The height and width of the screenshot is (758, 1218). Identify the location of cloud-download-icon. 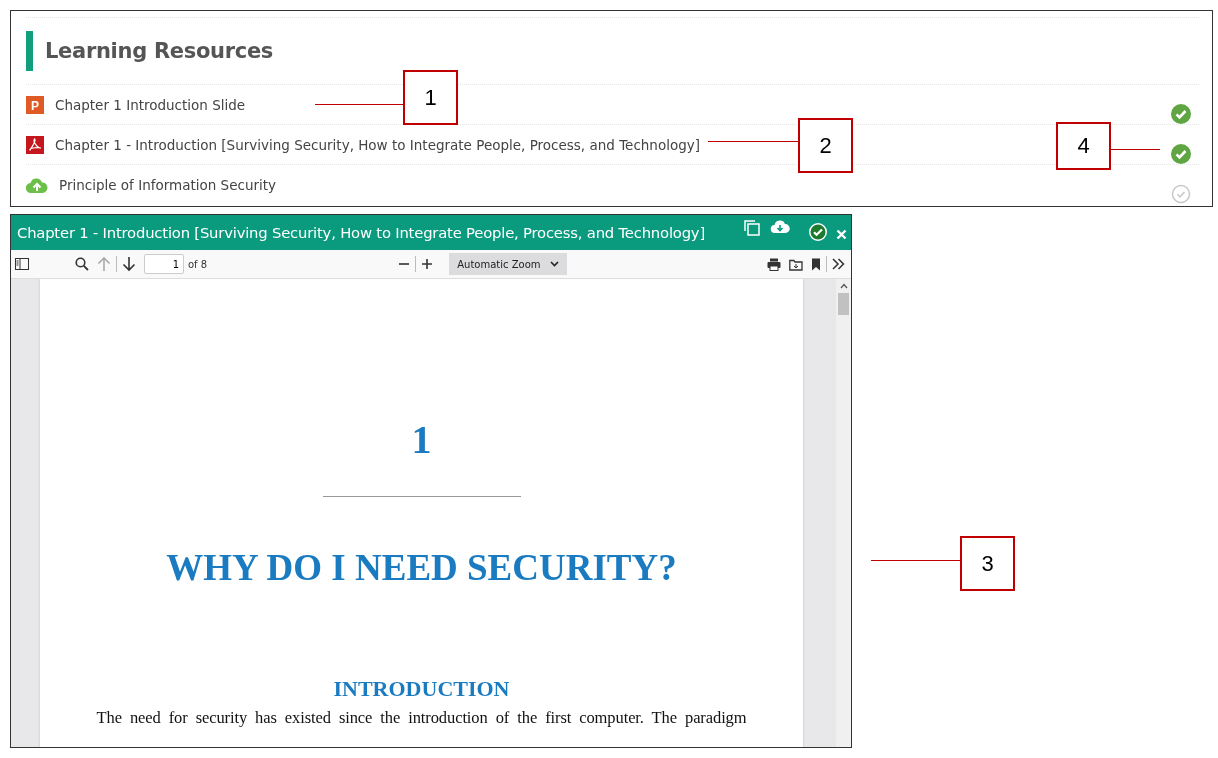
(780, 227).